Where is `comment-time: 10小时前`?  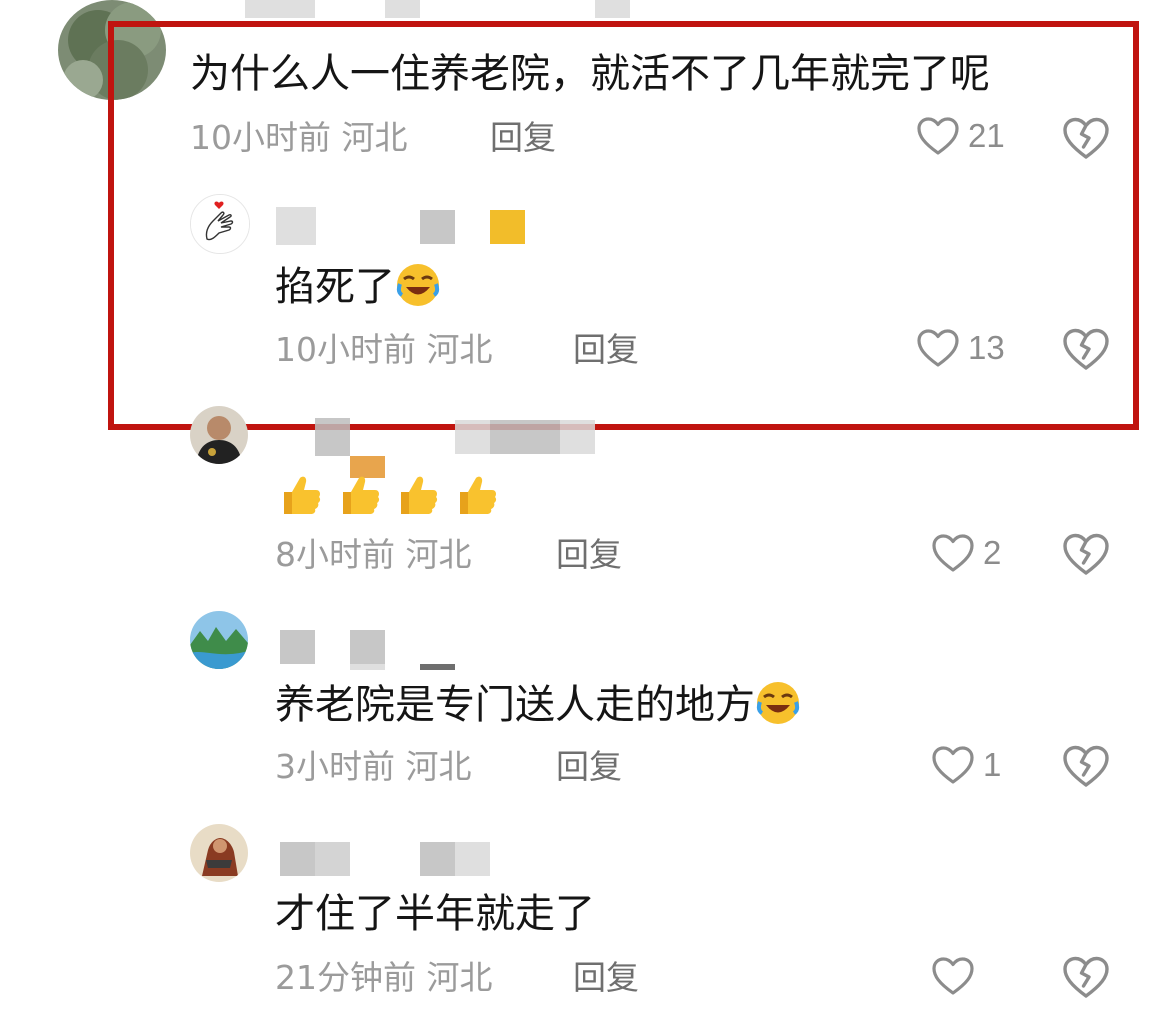
comment-time: 10小时前 is located at coordinates (260, 137).